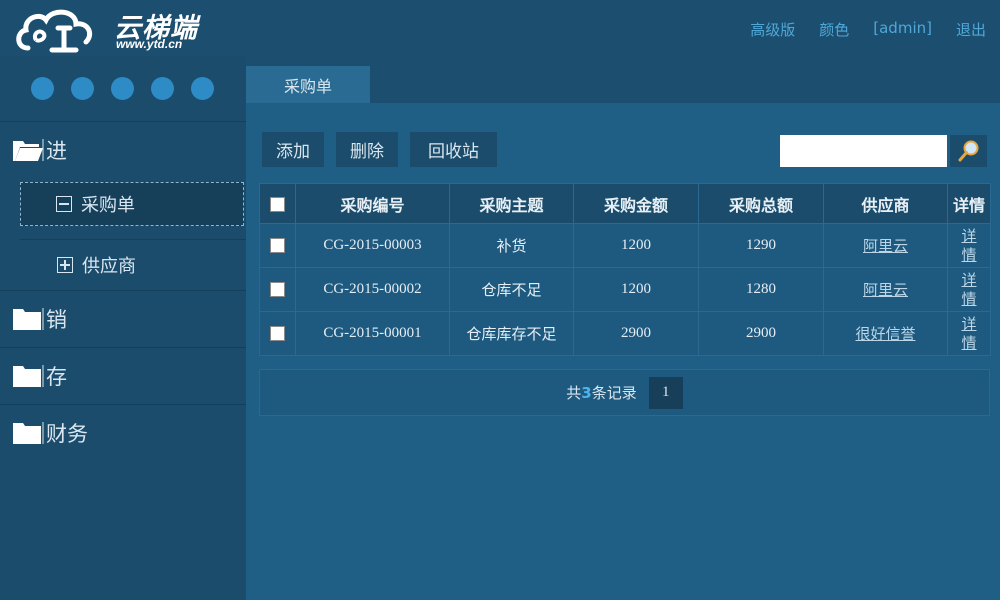 This screenshot has height=600, width=1000. I want to click on nav-head-label: 财务, so click(67, 434).